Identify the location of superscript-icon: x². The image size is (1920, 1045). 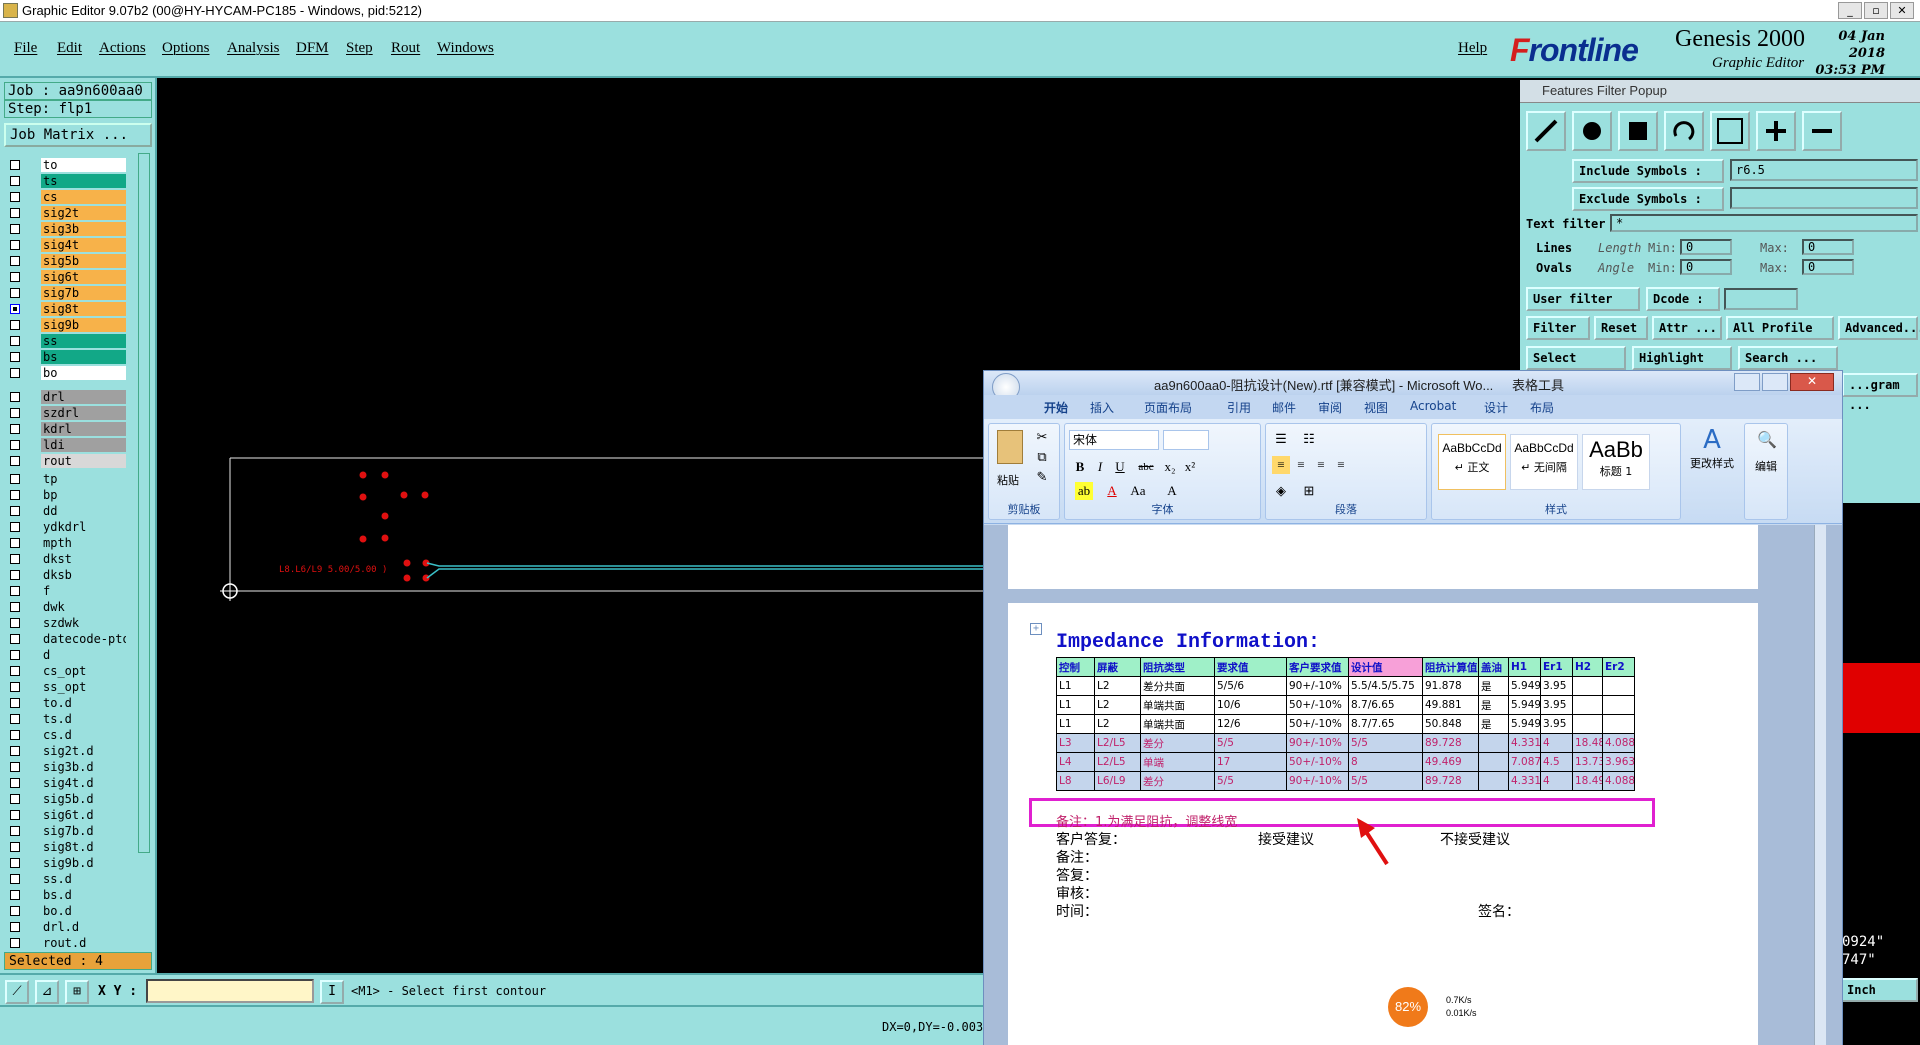
(1190, 467).